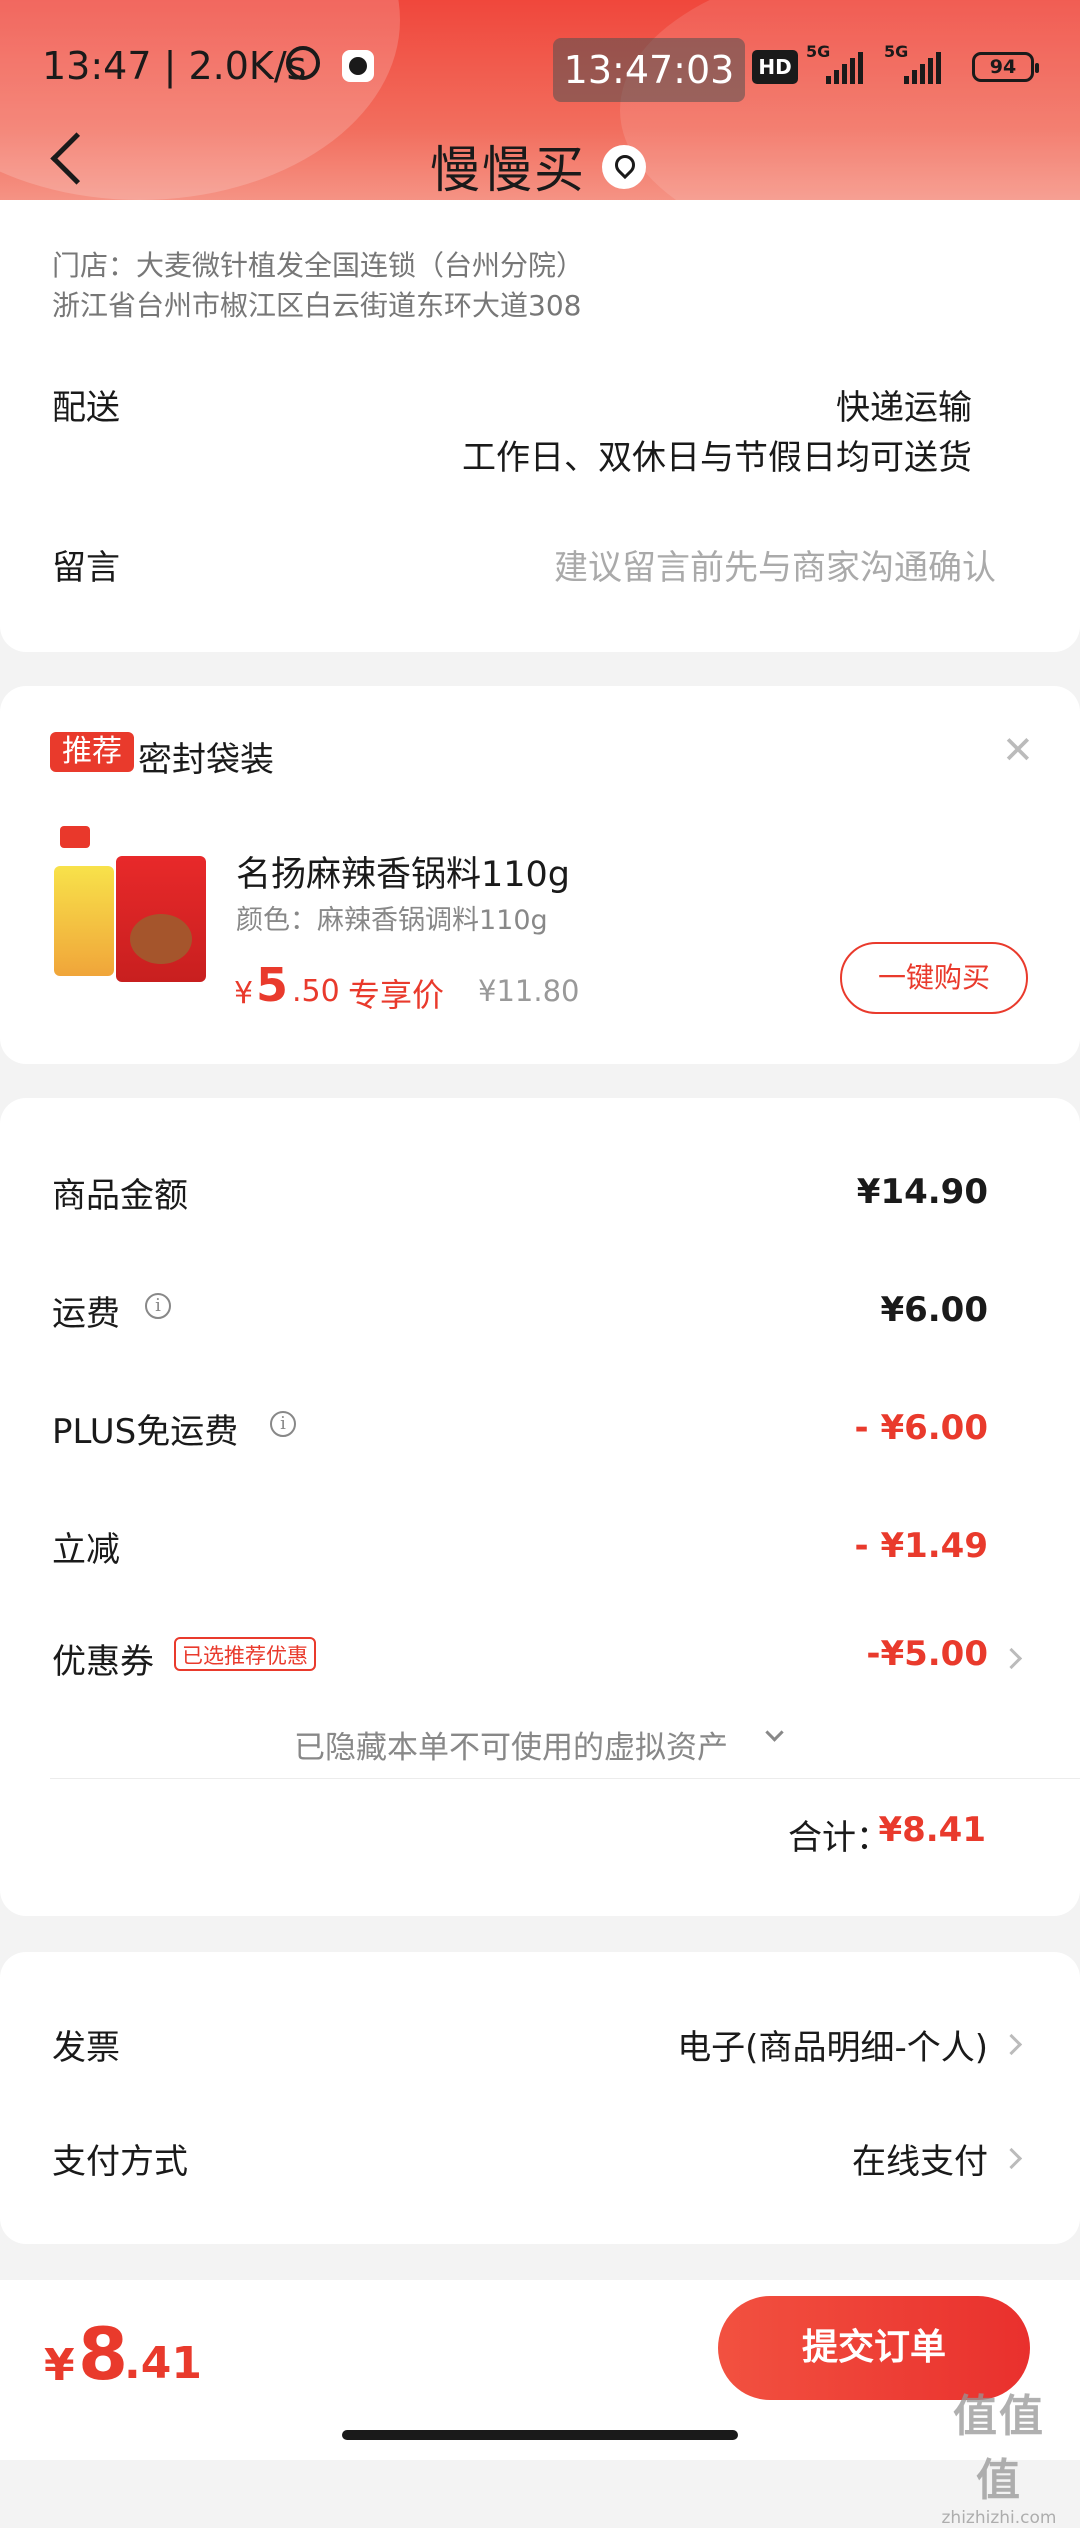 Image resolution: width=1080 pixels, height=2528 pixels. I want to click on recommend-title: 密封袋装, so click(206, 760).